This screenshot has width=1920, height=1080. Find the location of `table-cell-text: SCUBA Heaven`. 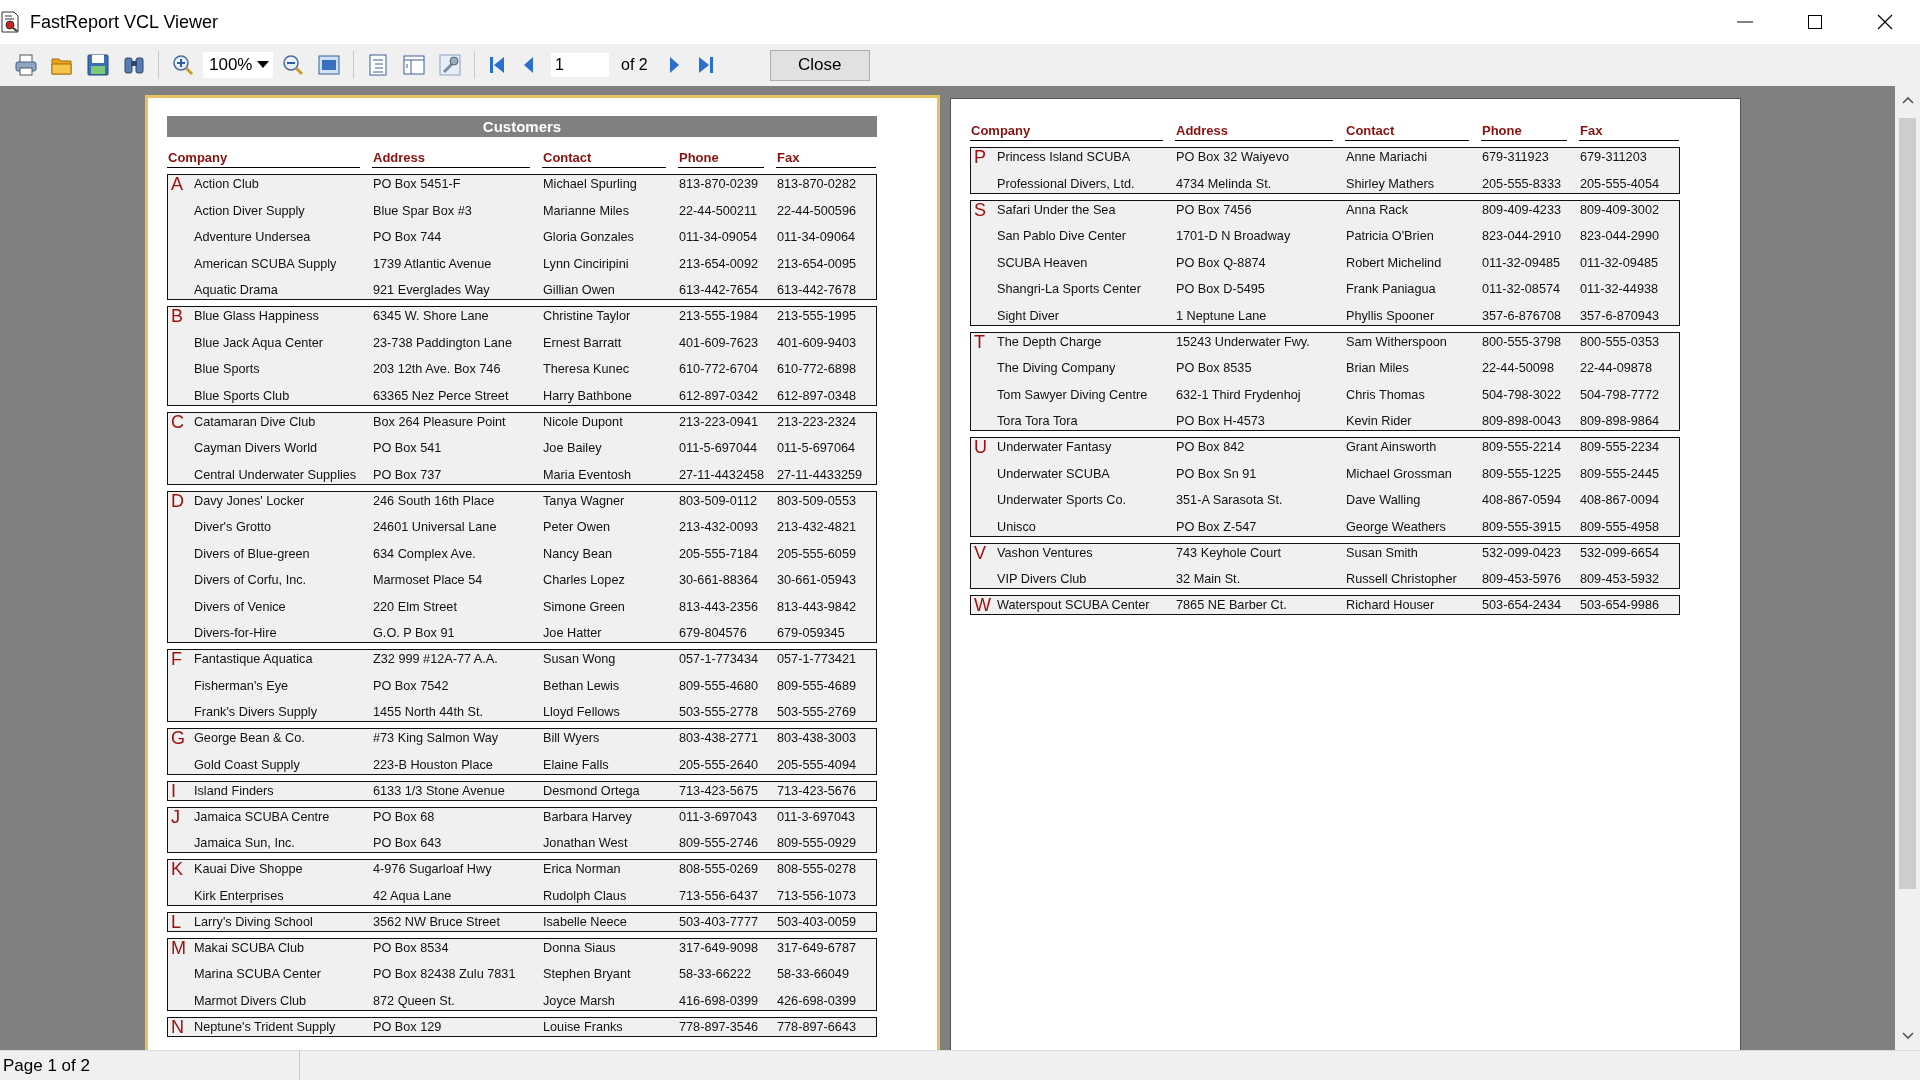

table-cell-text: SCUBA Heaven is located at coordinates (1042, 263).